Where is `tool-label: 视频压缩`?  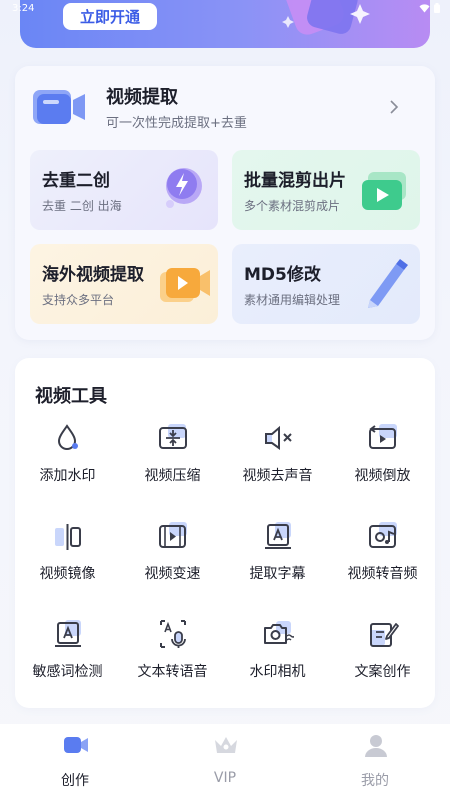
tool-label: 视频压缩 is located at coordinates (172, 476).